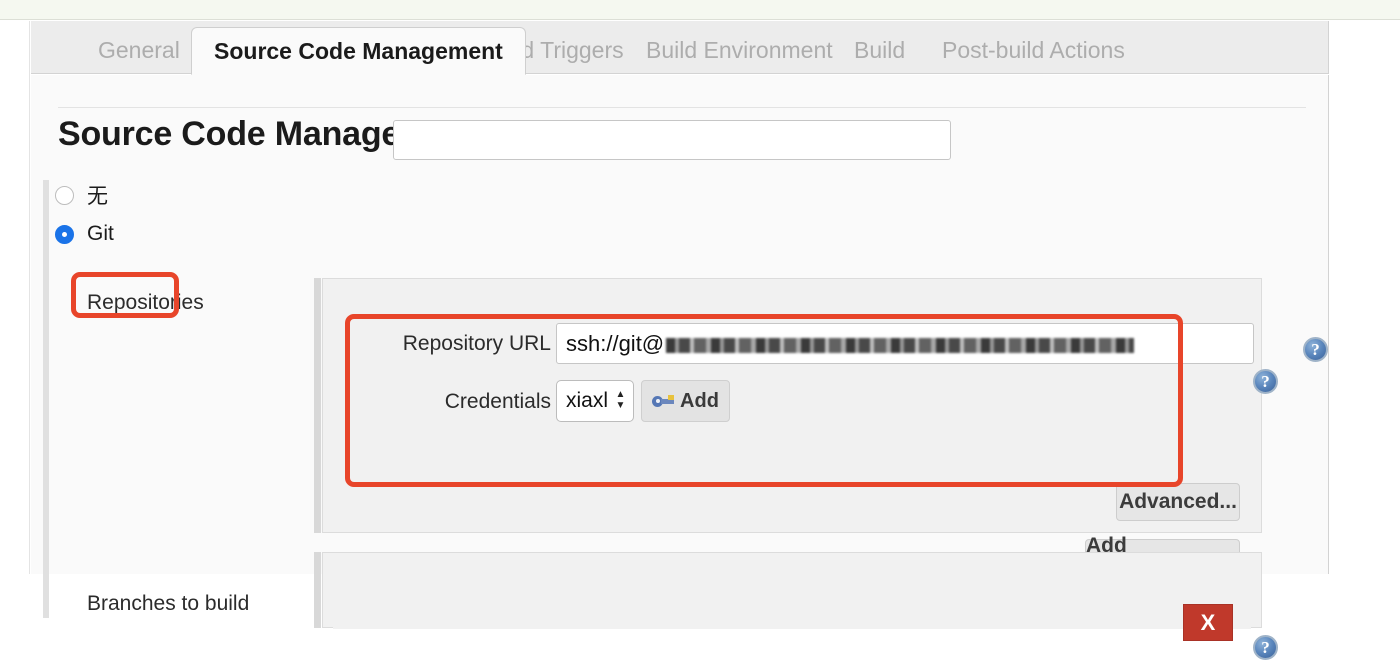  I want to click on credentials-selected-value: xiaxl, so click(587, 400).